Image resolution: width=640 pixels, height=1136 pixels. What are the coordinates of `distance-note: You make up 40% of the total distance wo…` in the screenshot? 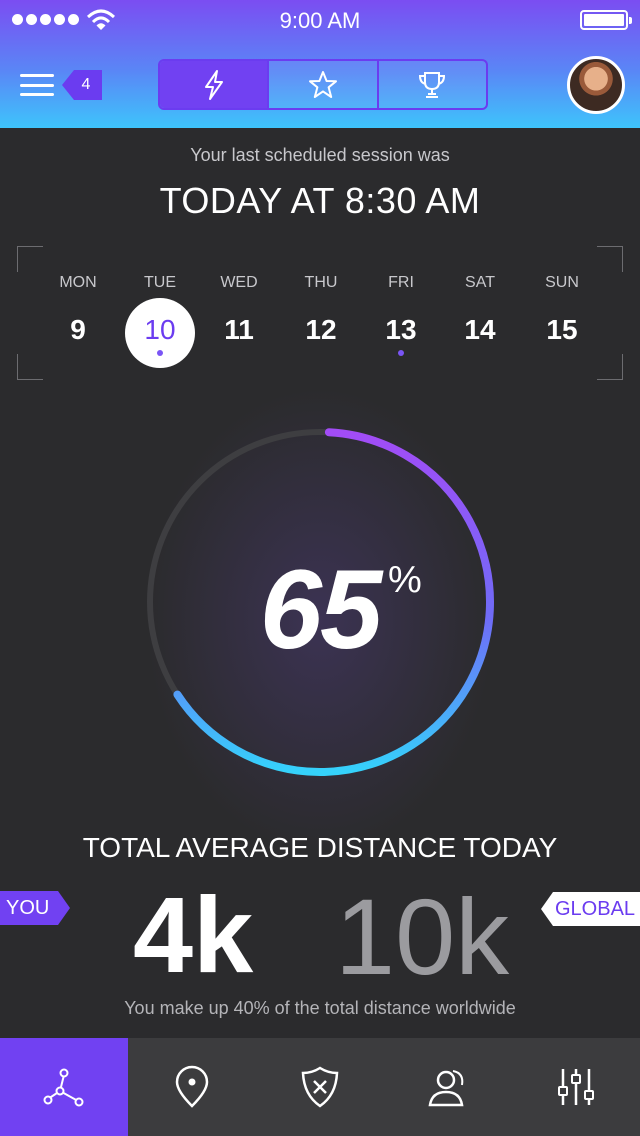 It's located at (320, 1008).